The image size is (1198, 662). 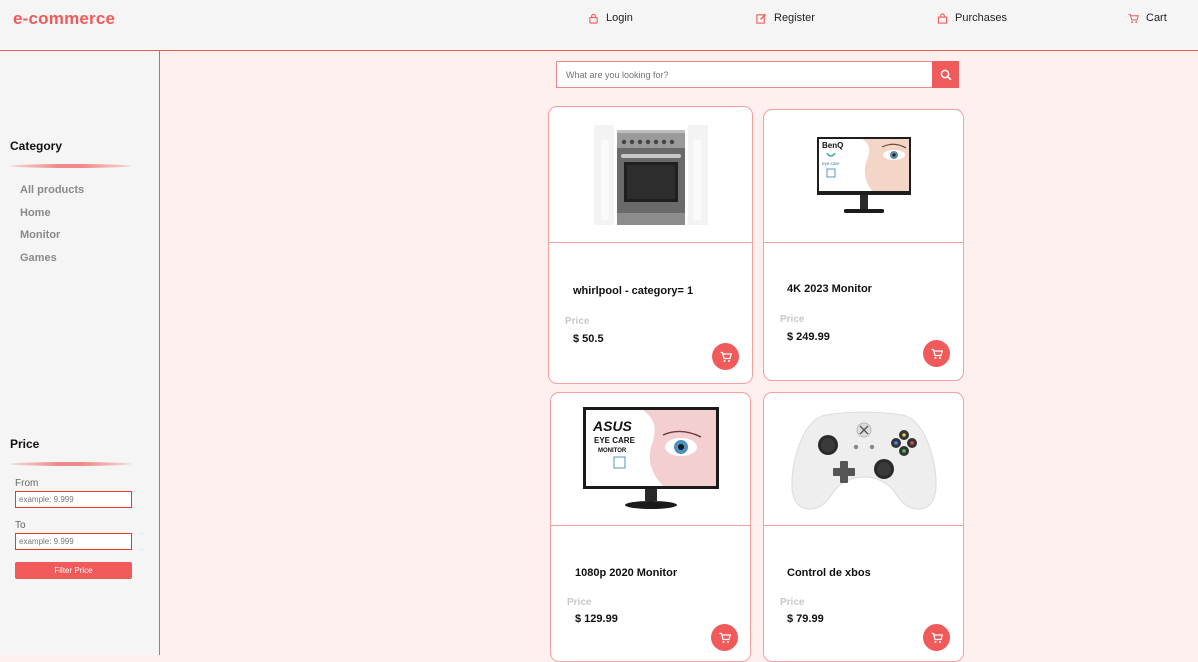 I want to click on product-card: Control de xbos Price $ 79.99, so click(x=863, y=527).